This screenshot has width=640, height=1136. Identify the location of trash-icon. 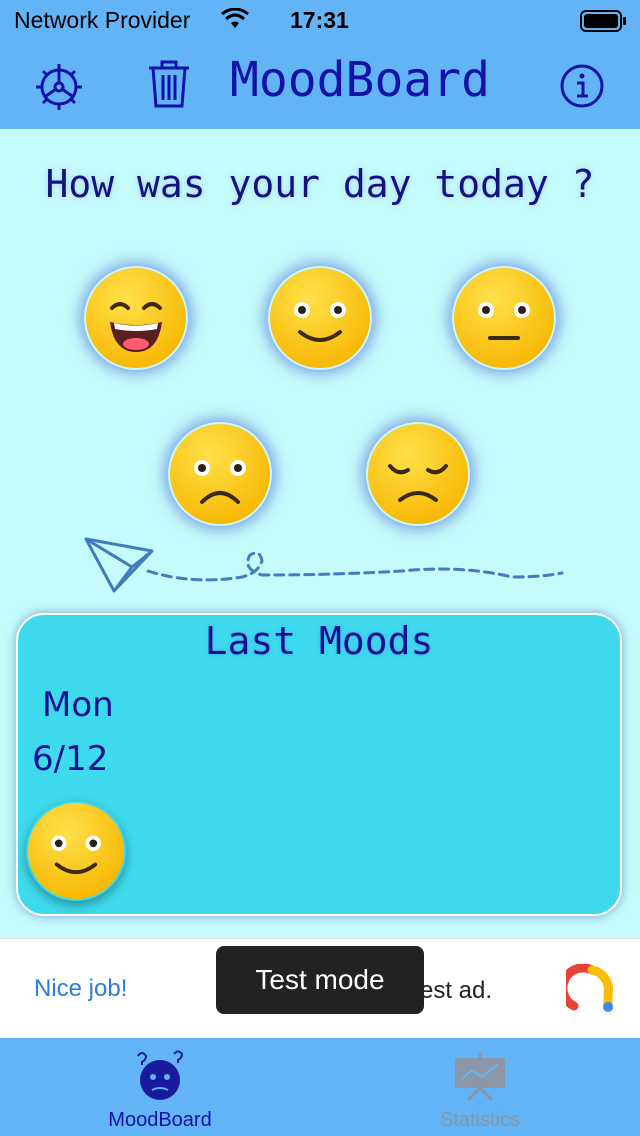
(169, 84).